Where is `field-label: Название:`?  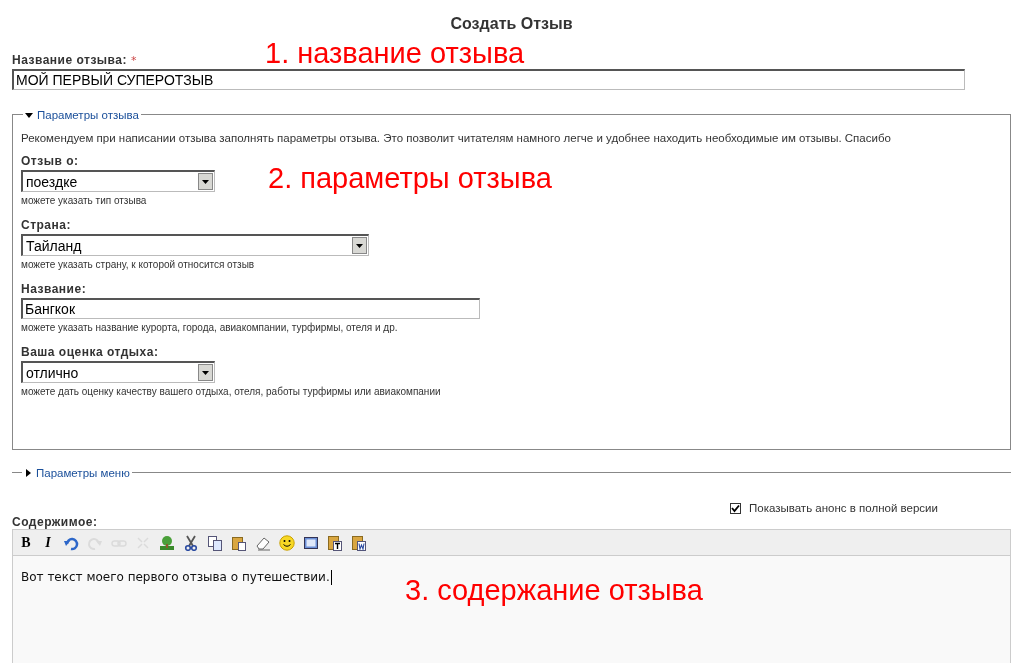
field-label: Название: is located at coordinates (54, 289).